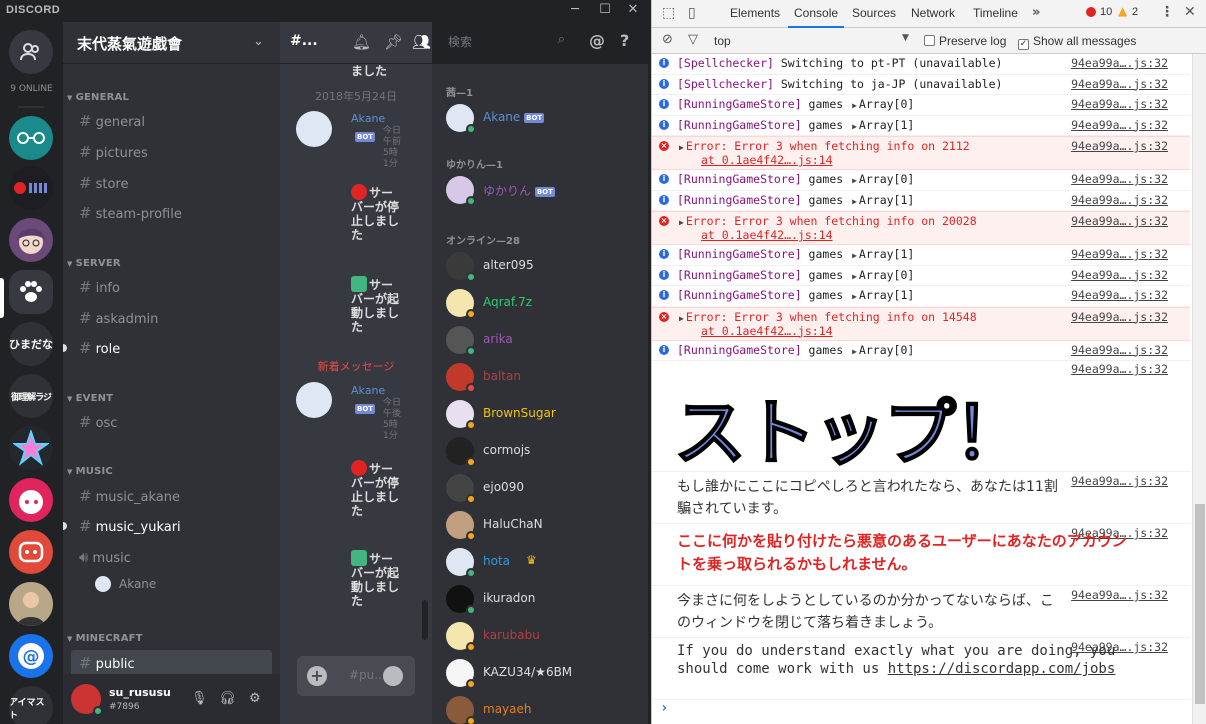 This screenshot has width=1206, height=724. What do you see at coordinates (506, 41) in the screenshot?
I see `search-input: 検索 ⌕` at bounding box center [506, 41].